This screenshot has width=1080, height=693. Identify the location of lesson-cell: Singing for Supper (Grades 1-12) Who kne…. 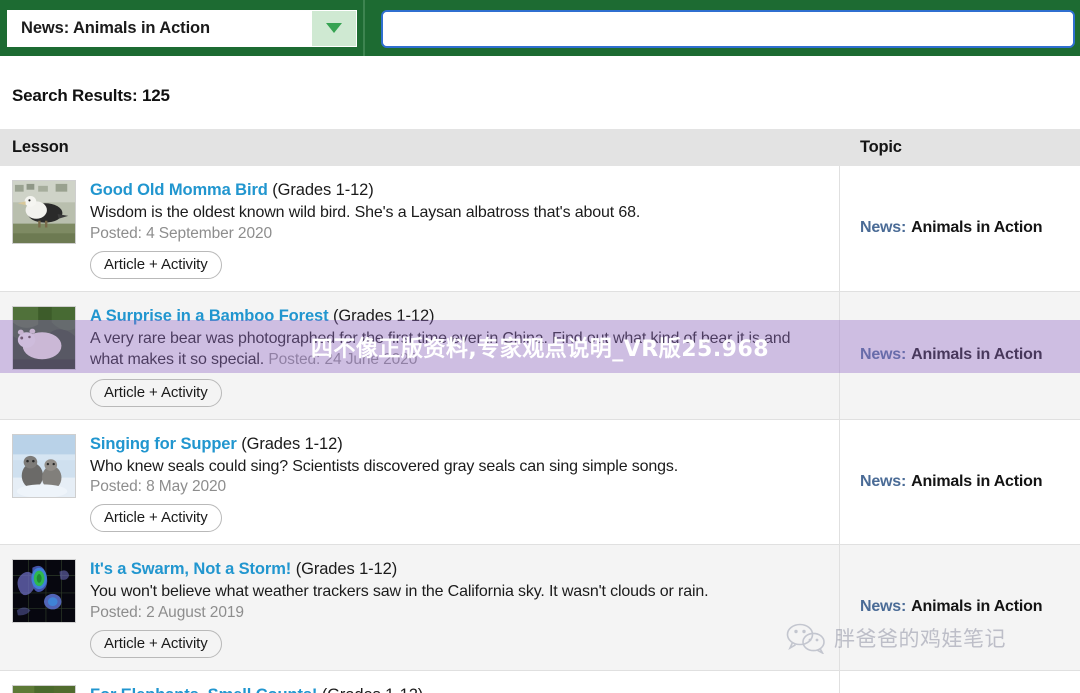
(420, 481).